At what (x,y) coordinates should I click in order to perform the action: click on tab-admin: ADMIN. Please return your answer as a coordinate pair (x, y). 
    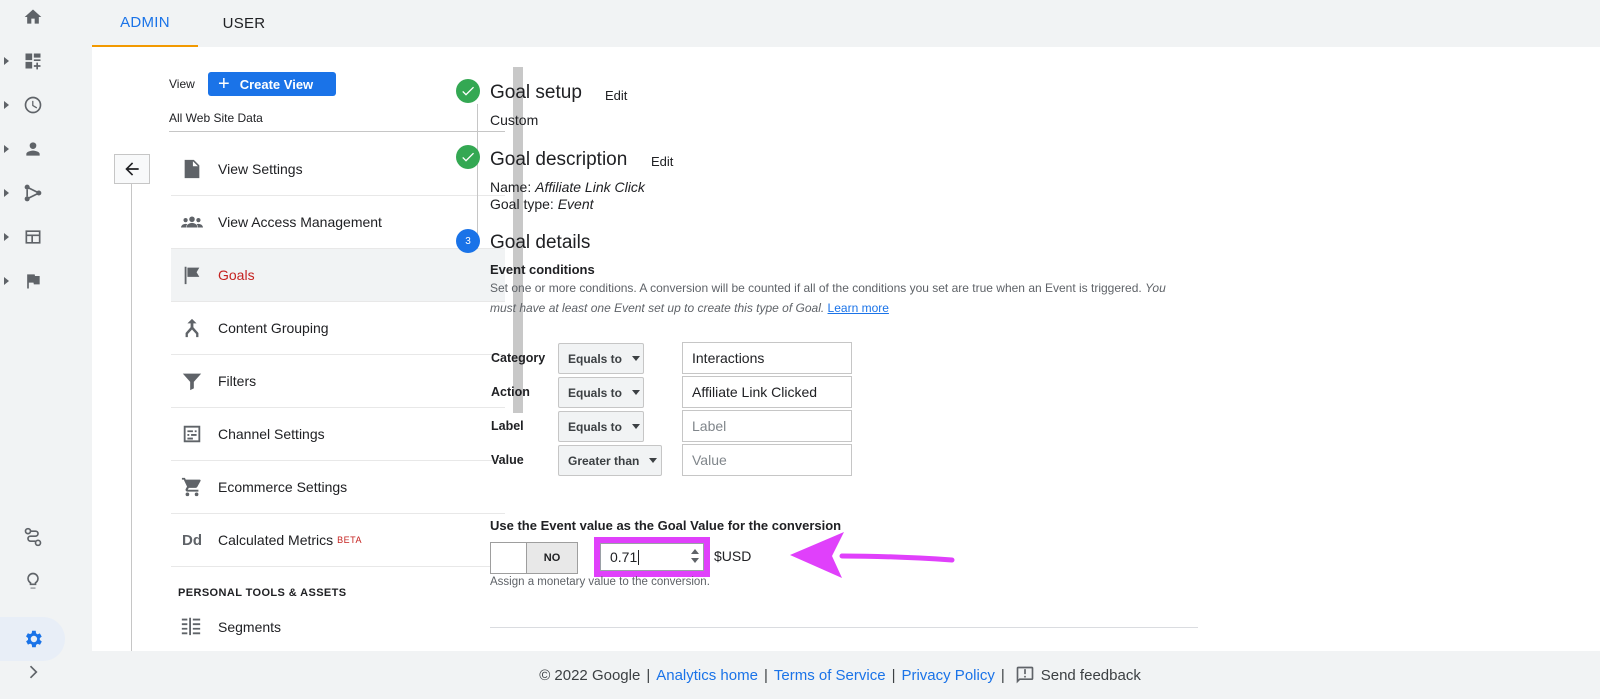
    Looking at the image, I should click on (145, 23).